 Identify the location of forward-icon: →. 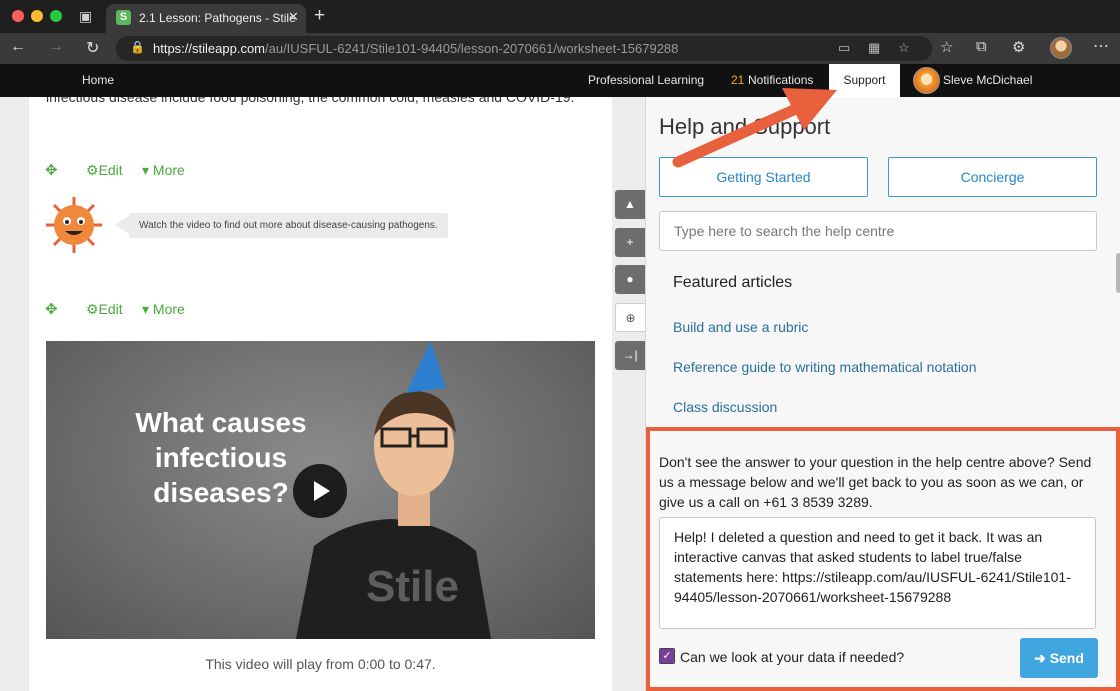
(56, 47).